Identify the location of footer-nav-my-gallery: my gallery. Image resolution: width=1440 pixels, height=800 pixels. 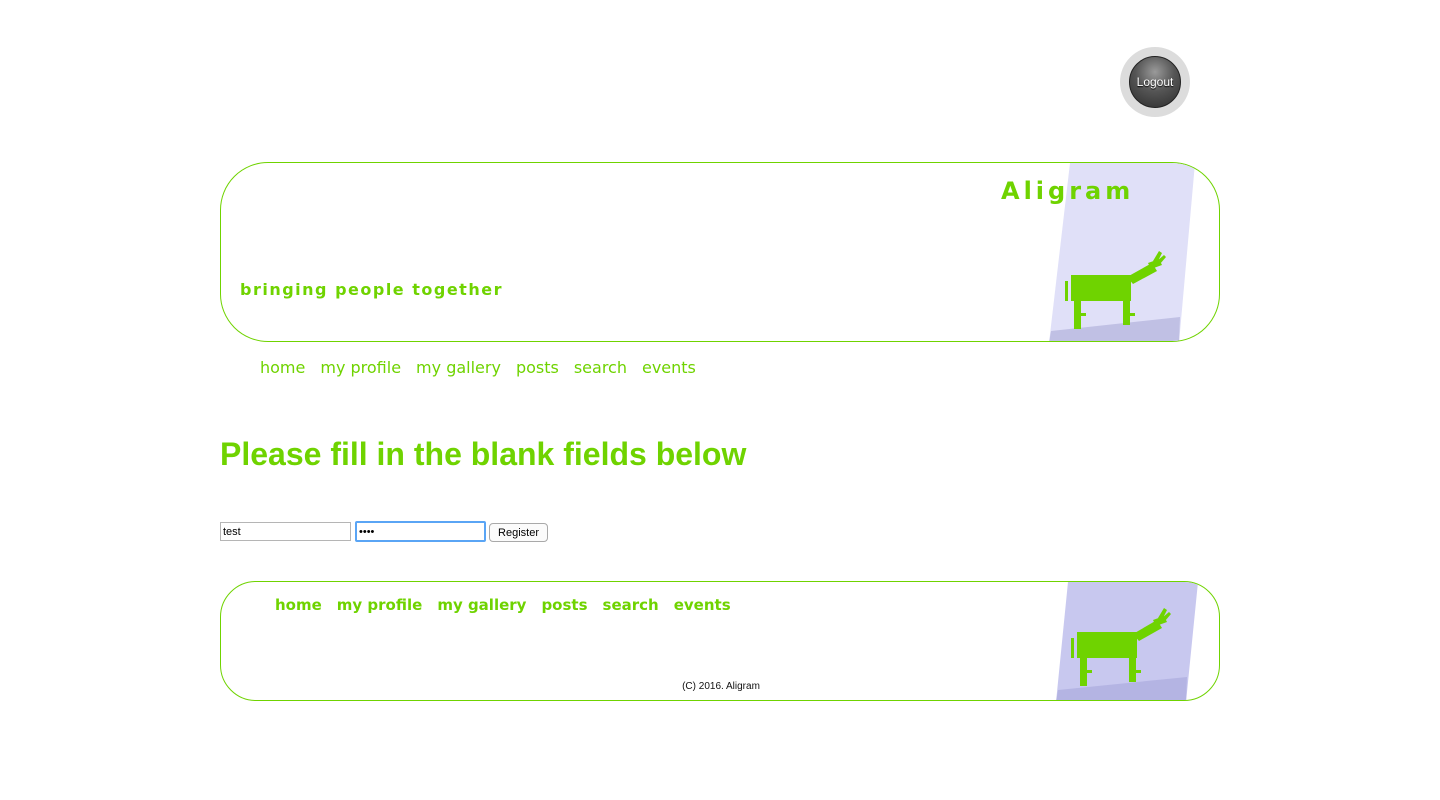
(481, 605).